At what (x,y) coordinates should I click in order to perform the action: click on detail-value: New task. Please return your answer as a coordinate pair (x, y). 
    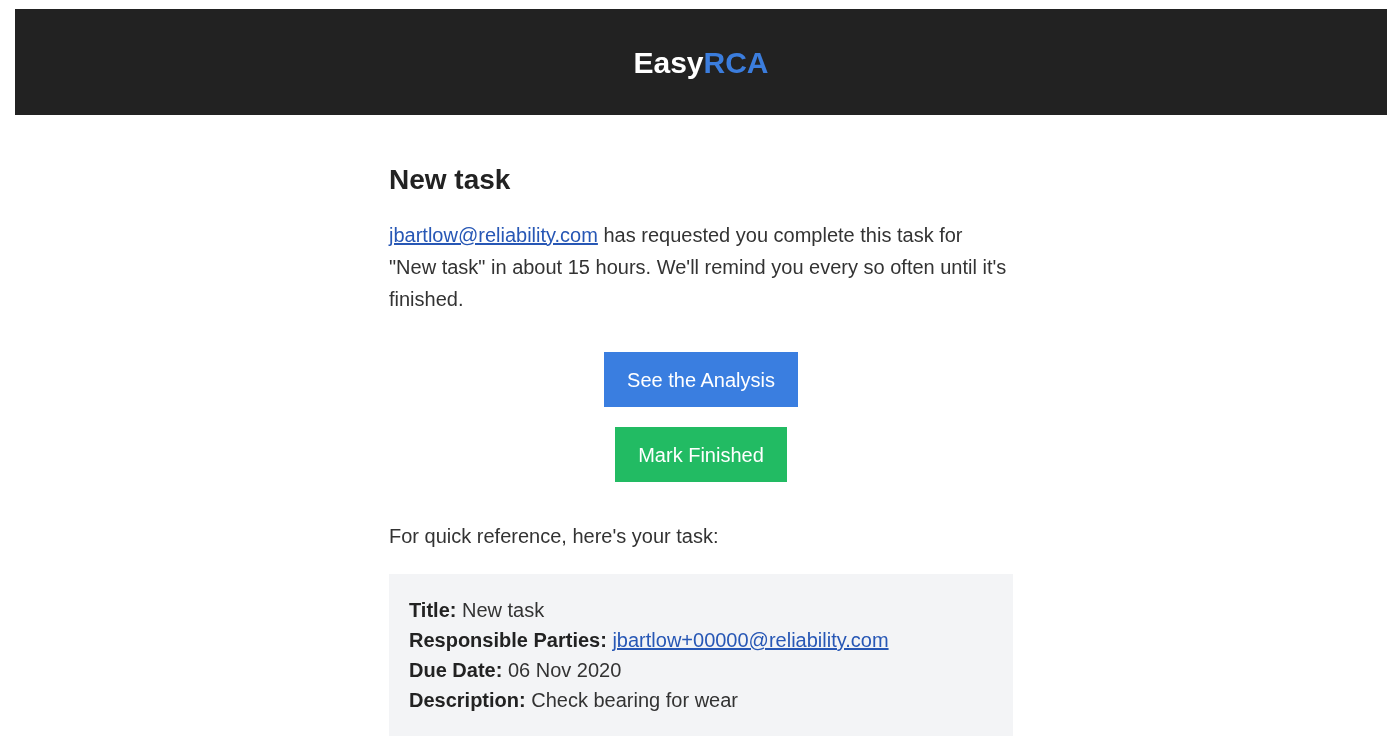
    Looking at the image, I should click on (503, 610).